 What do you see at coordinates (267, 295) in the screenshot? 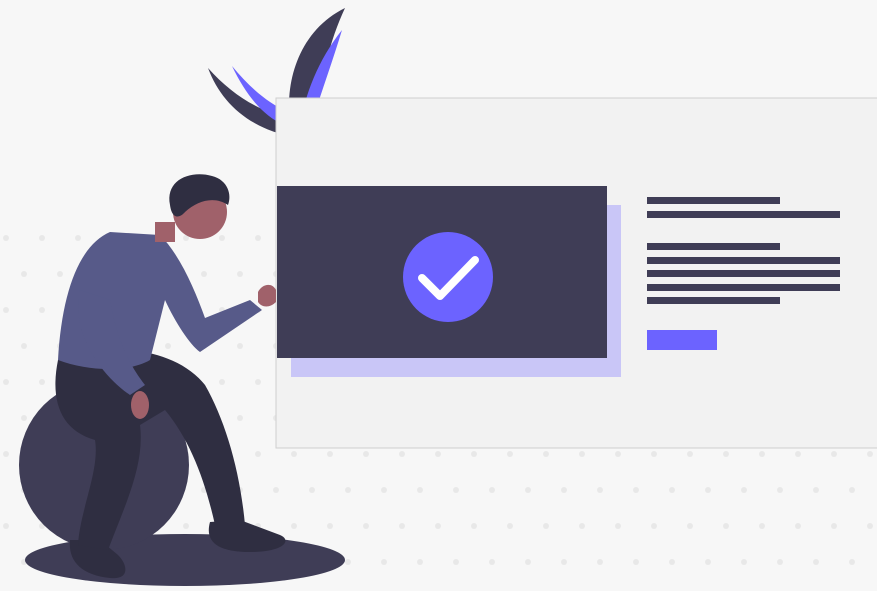
I see `right-hand` at bounding box center [267, 295].